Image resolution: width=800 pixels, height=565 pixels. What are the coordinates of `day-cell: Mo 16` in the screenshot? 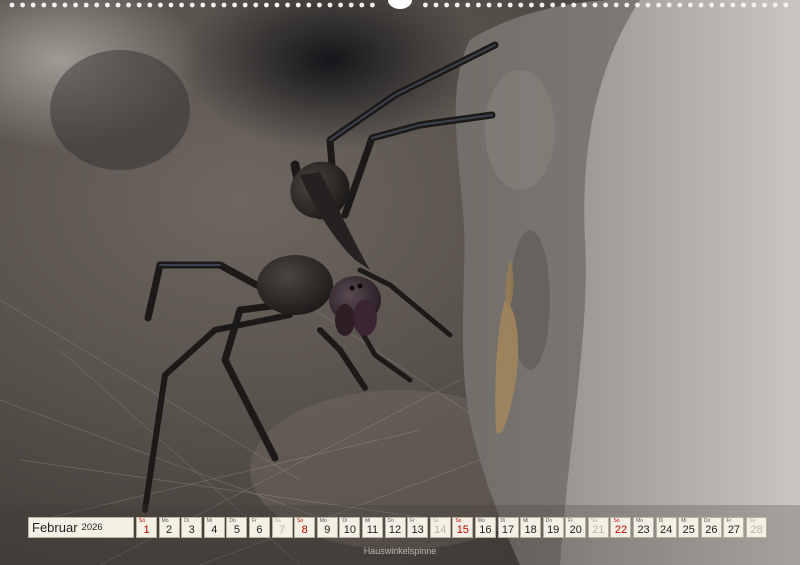 It's located at (485, 527).